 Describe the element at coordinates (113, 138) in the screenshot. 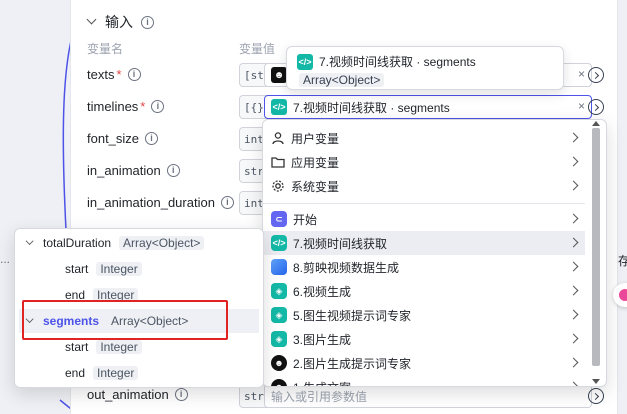

I see `param-name: font_size` at that location.